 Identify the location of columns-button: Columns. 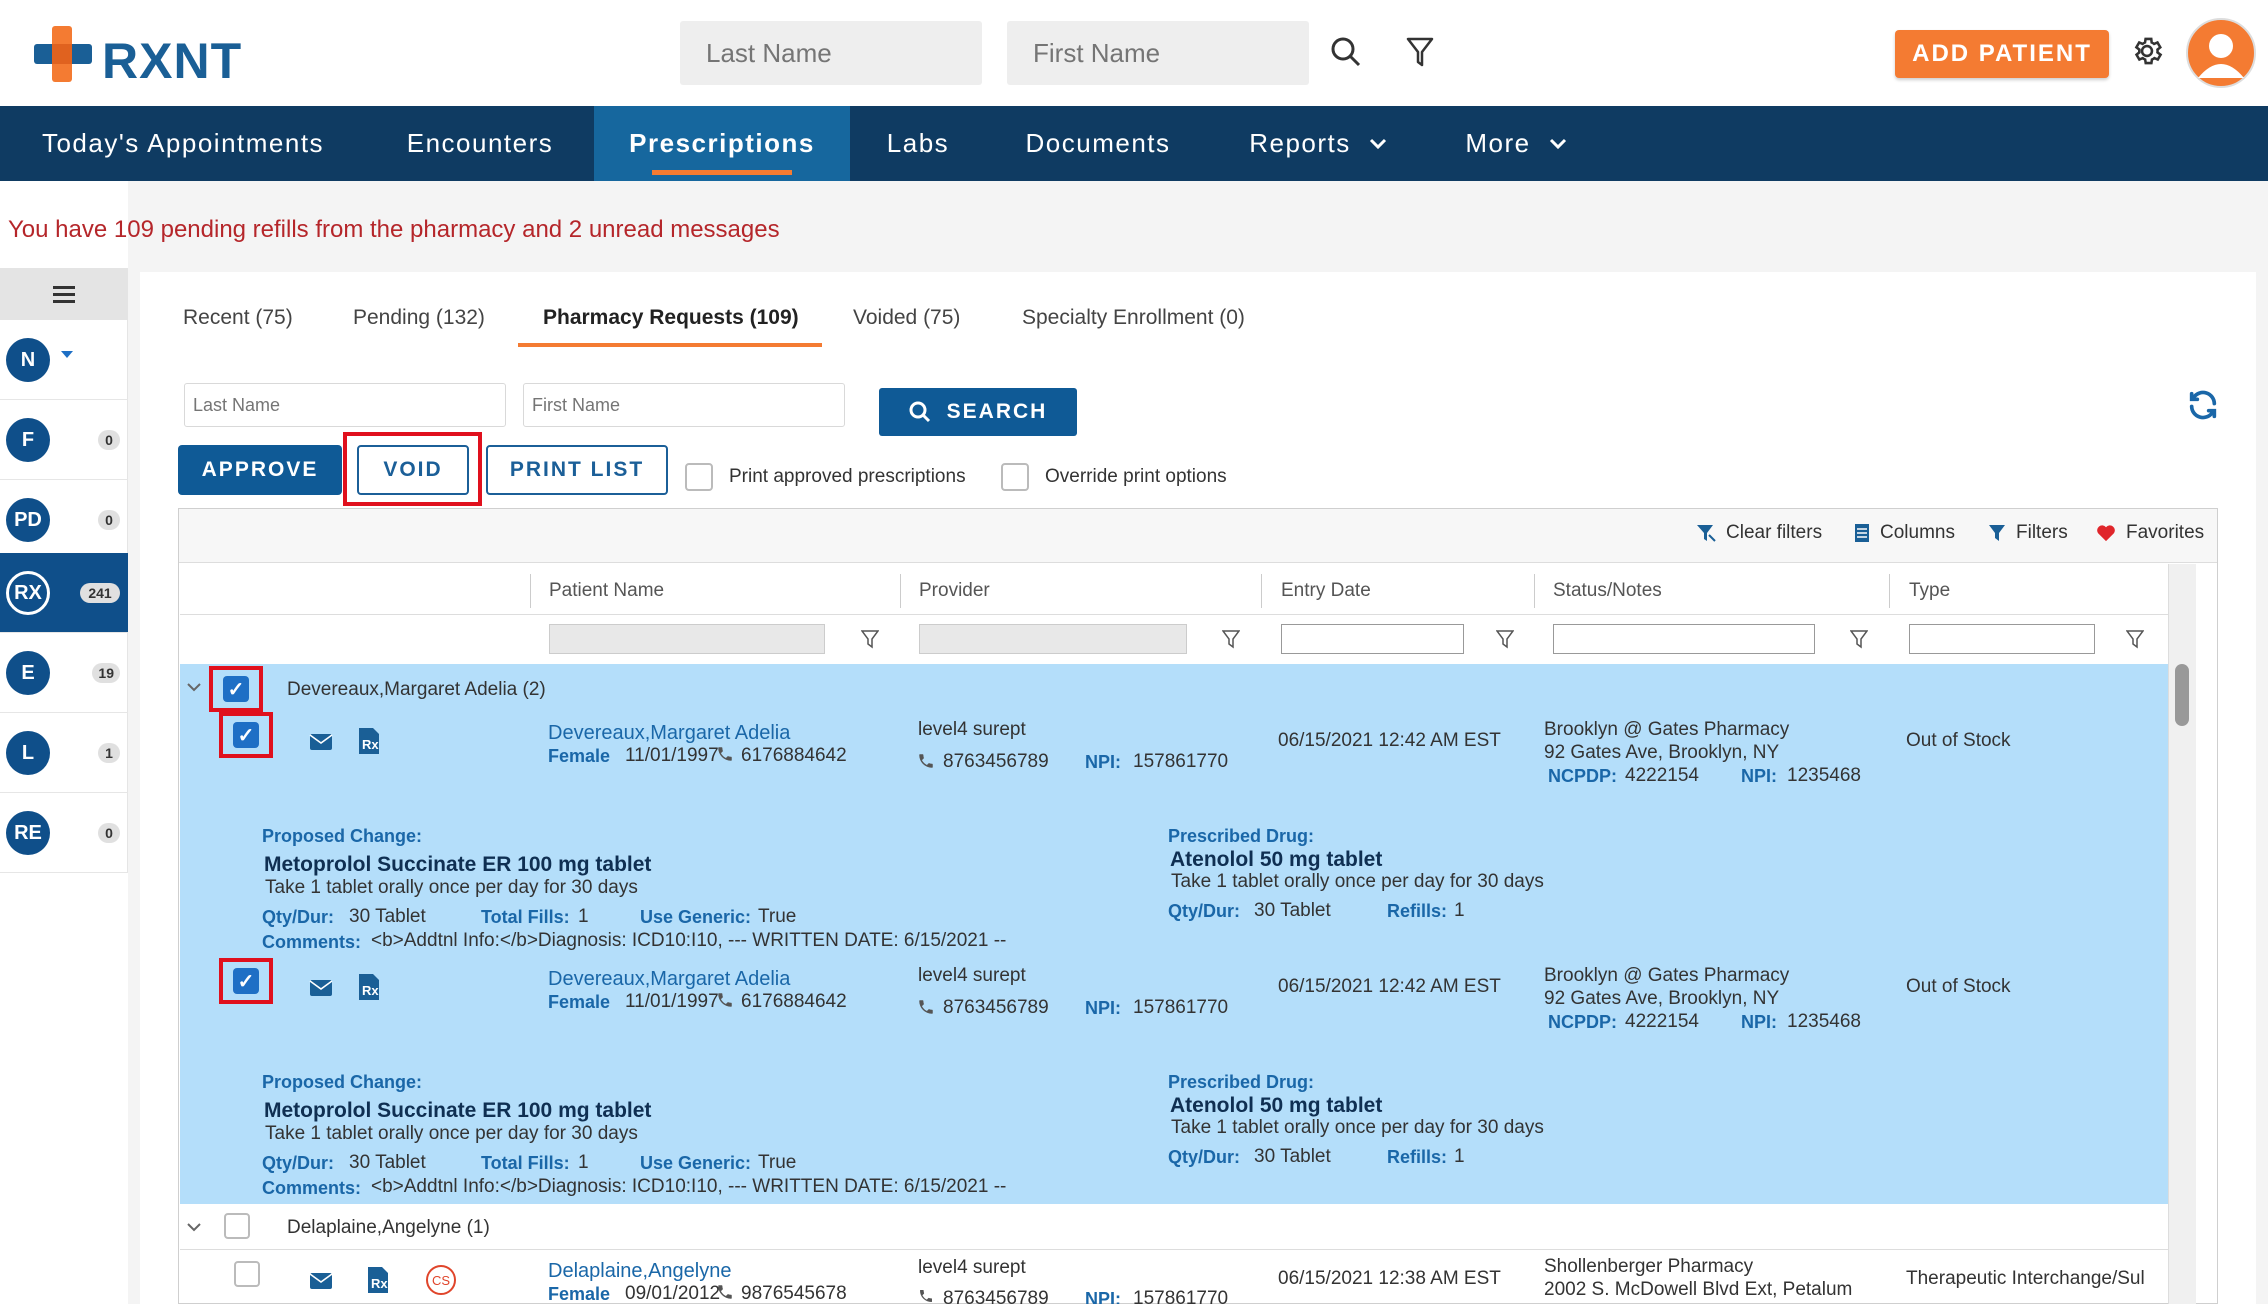
(1904, 533).